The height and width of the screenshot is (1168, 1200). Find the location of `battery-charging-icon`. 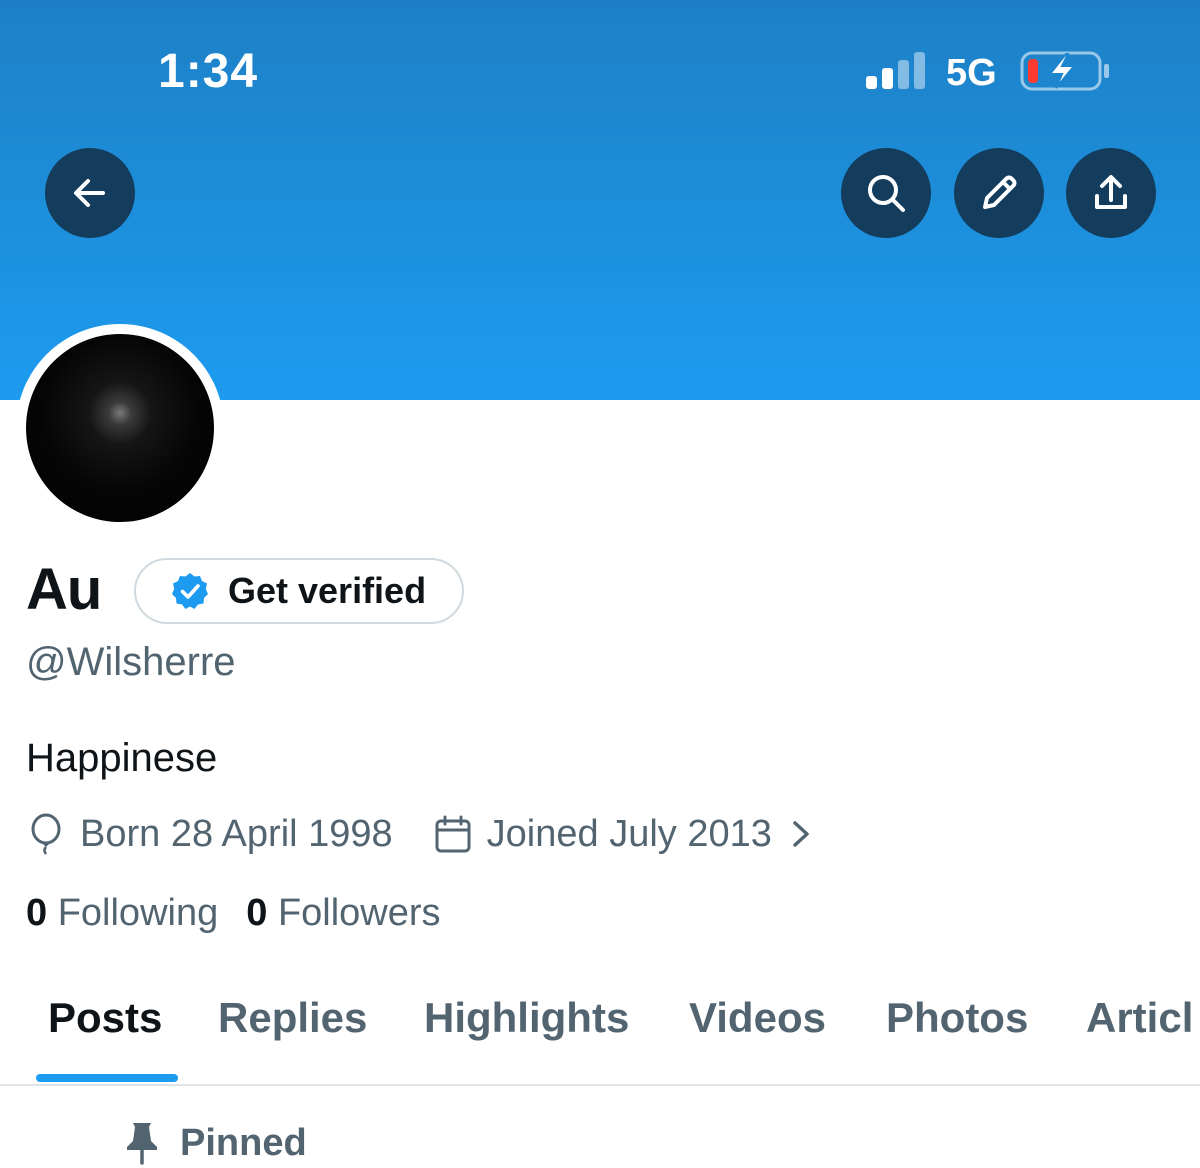

battery-charging-icon is located at coordinates (1064, 71).